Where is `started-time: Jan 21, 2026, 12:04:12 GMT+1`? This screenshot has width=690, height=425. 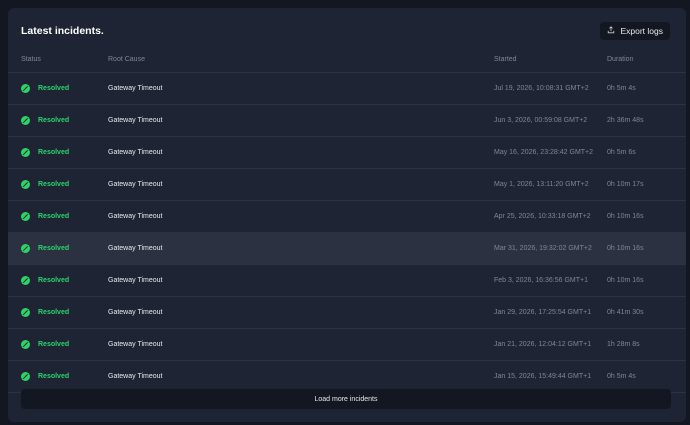
started-time: Jan 21, 2026, 12:04:12 GMT+1 is located at coordinates (543, 344).